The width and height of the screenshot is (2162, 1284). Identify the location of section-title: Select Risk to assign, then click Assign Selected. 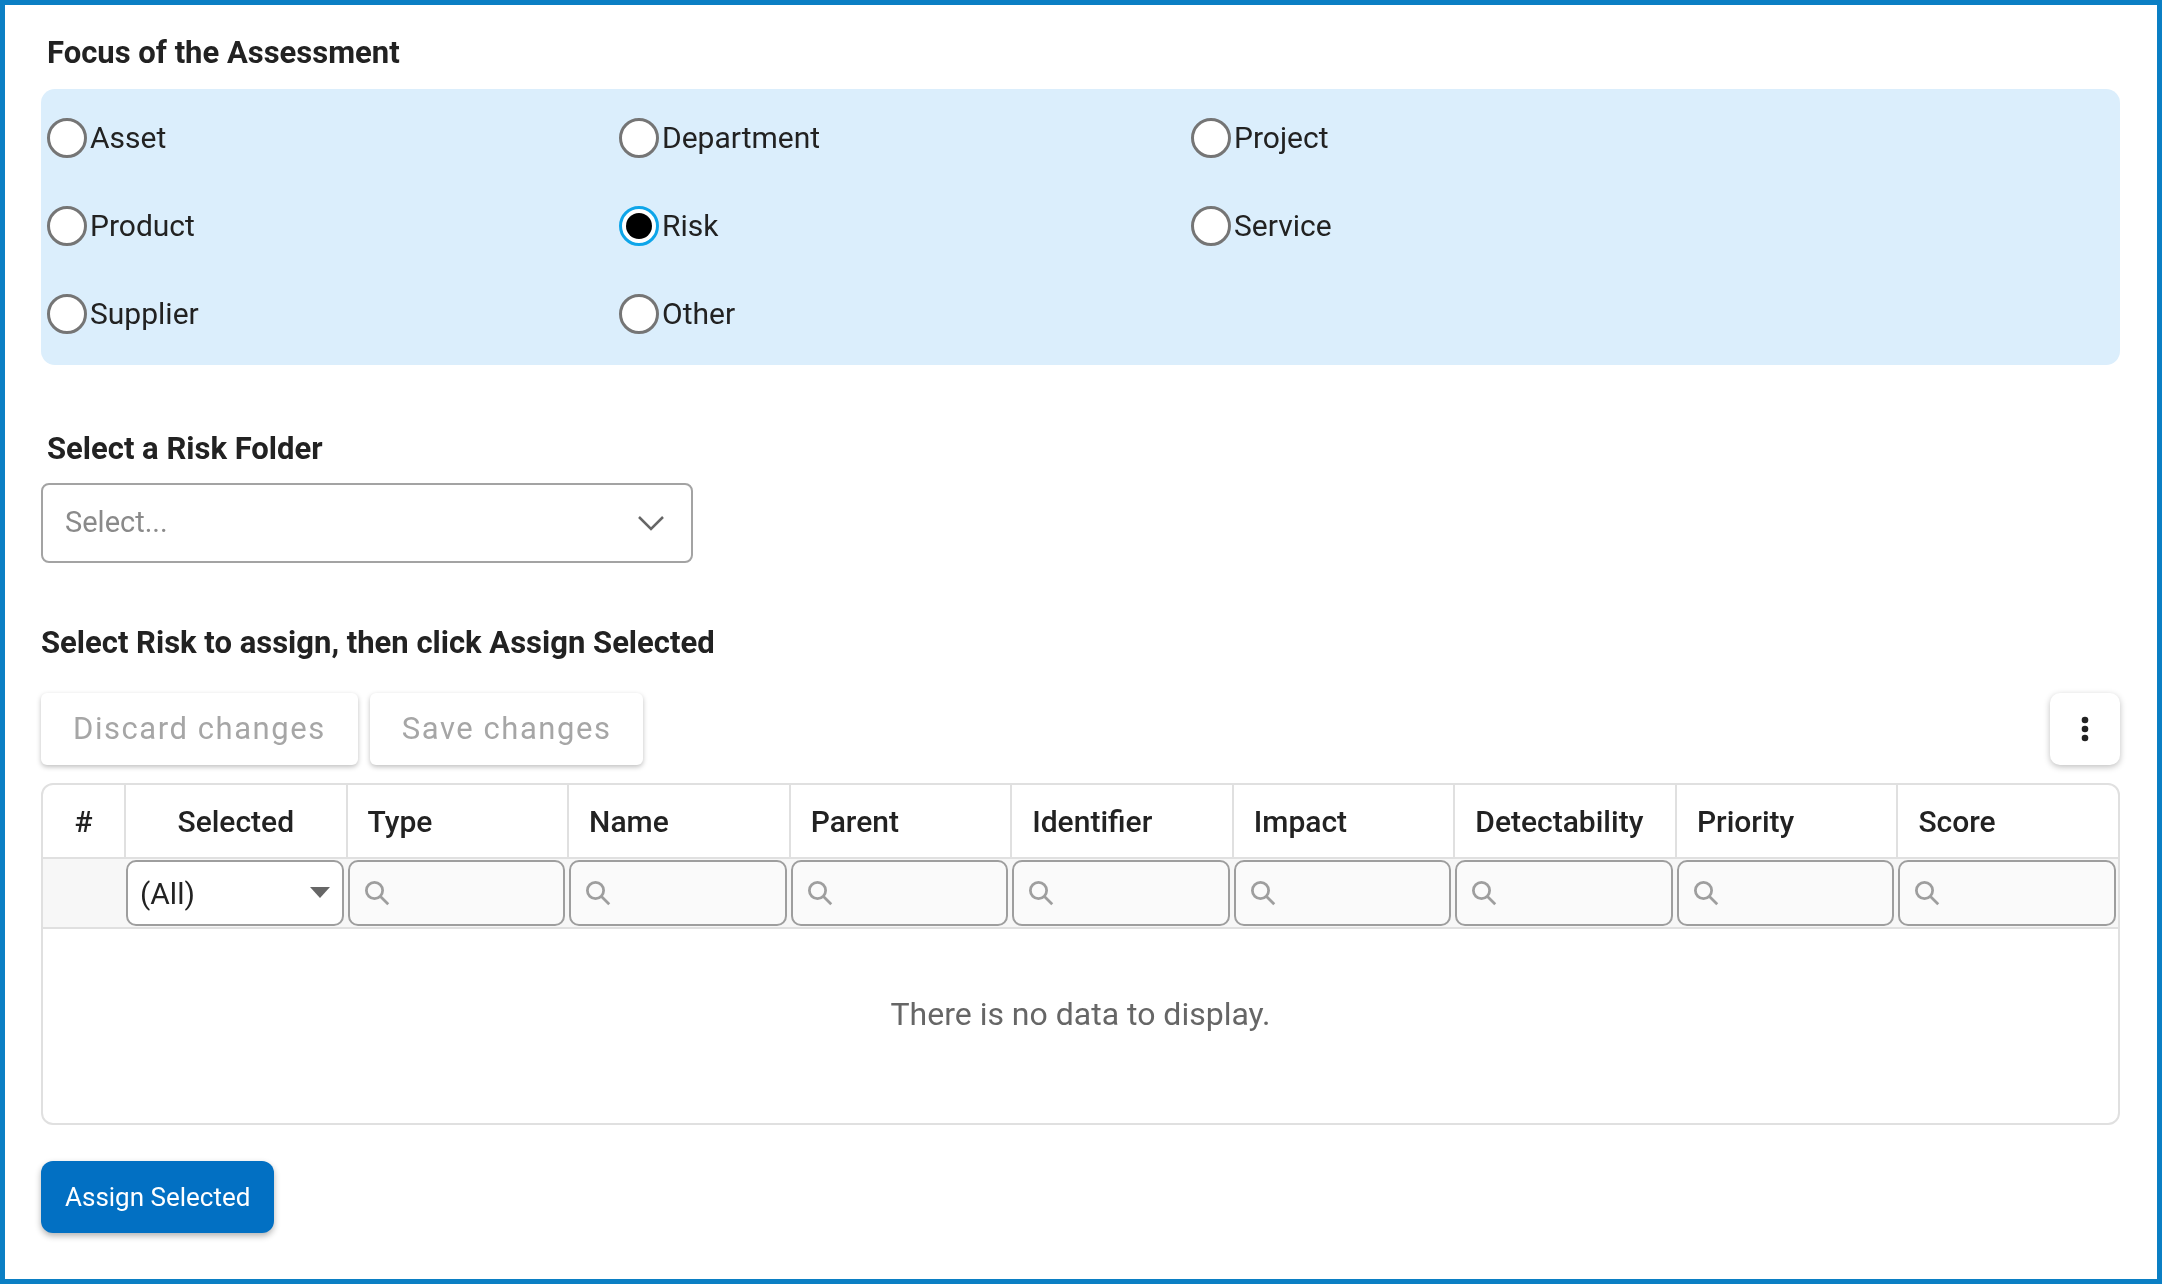
(378, 643).